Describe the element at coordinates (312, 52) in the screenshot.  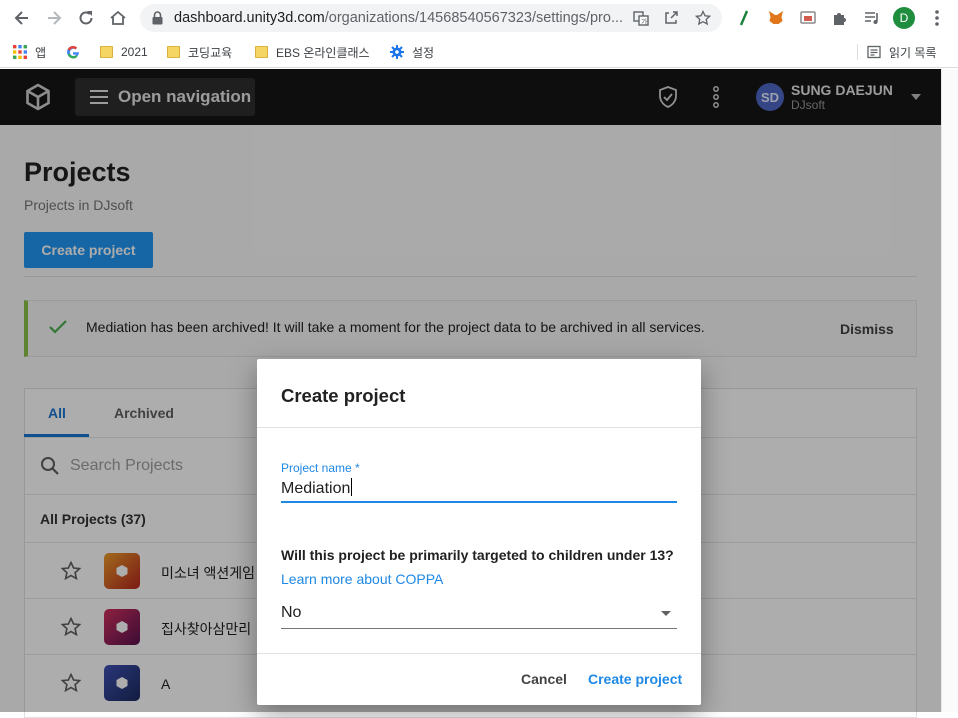
I see `bookmark-ebs: EBS 온라인클래스` at that location.